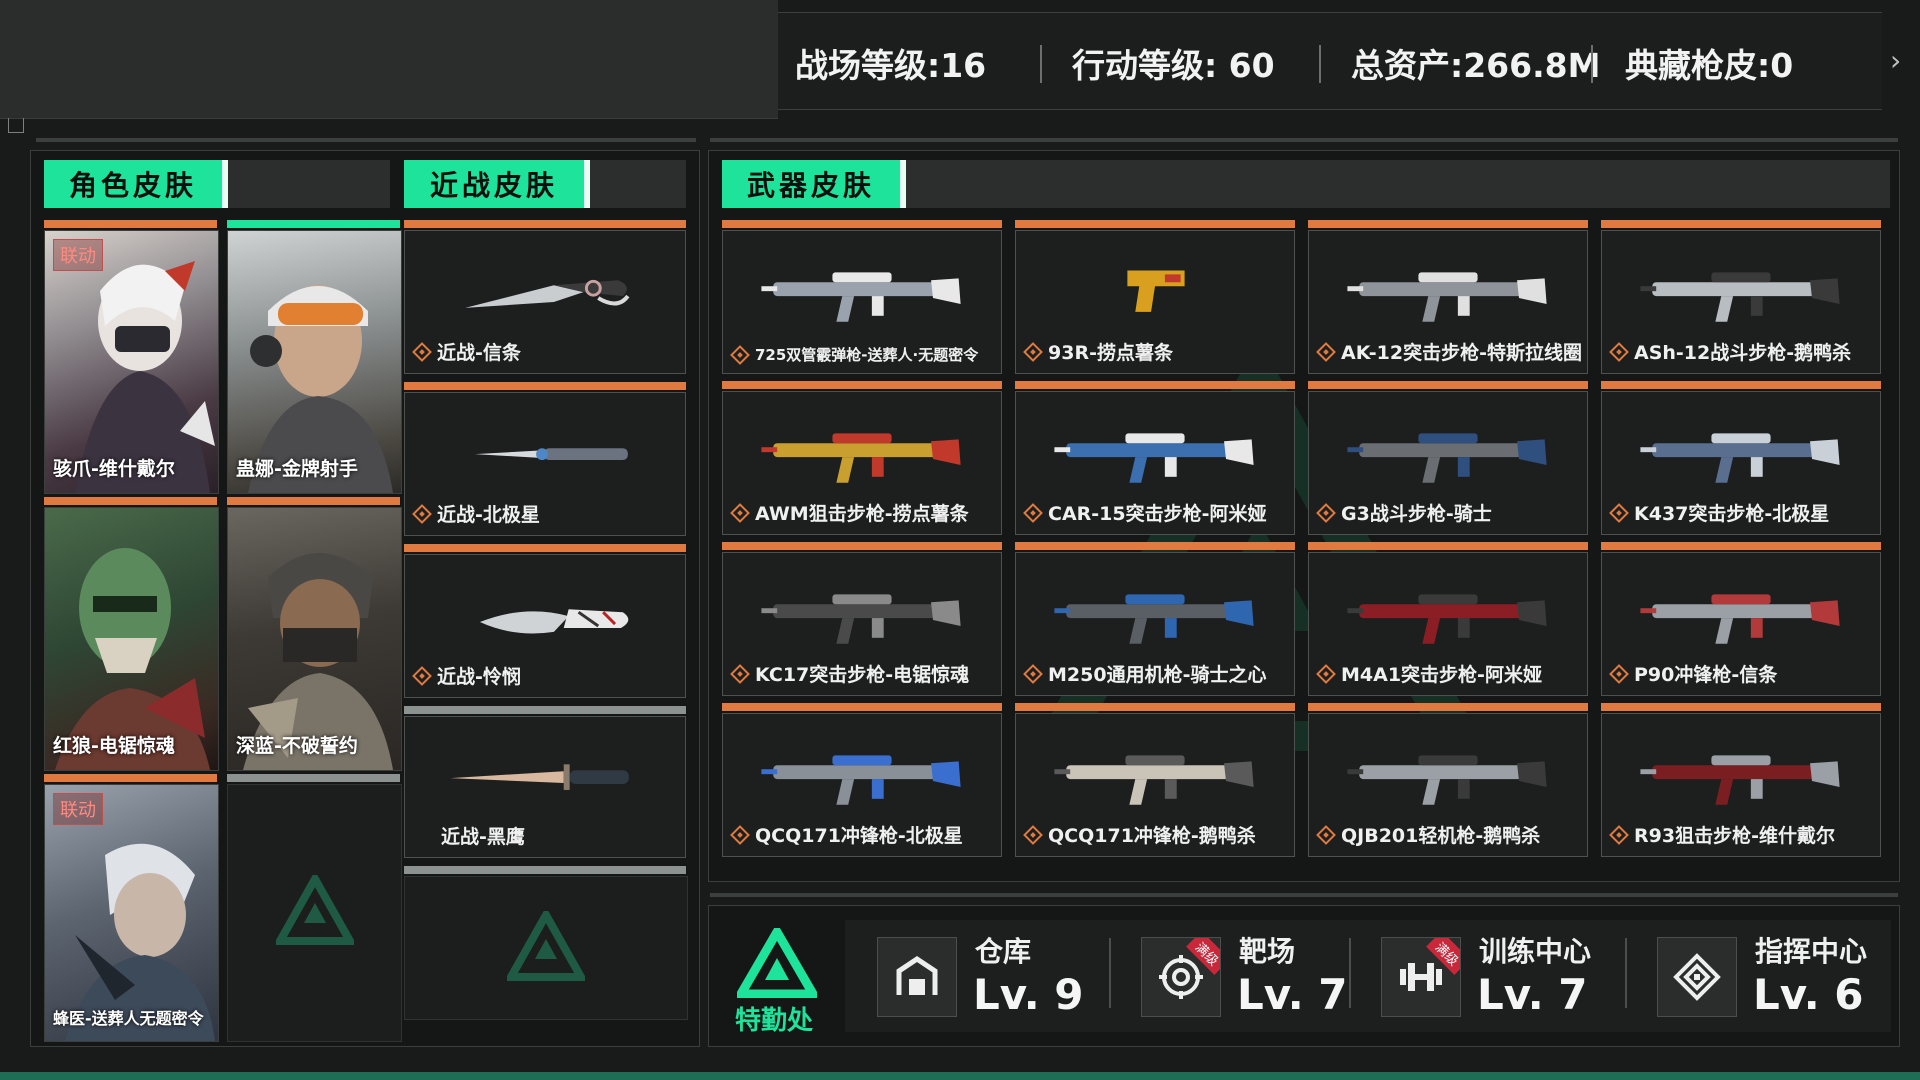  I want to click on tab-character-skins: 角色皮肤, so click(133, 184).